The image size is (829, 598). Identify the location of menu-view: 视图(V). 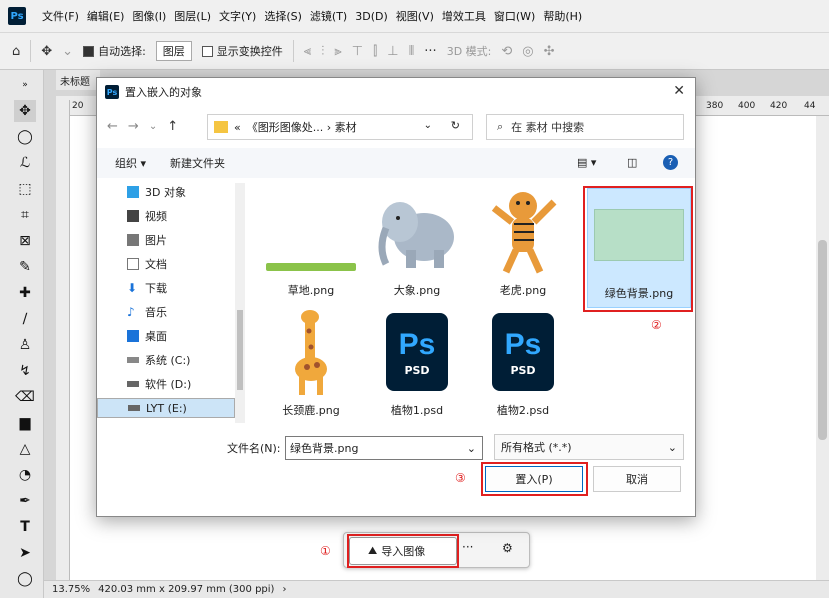
(415, 16).